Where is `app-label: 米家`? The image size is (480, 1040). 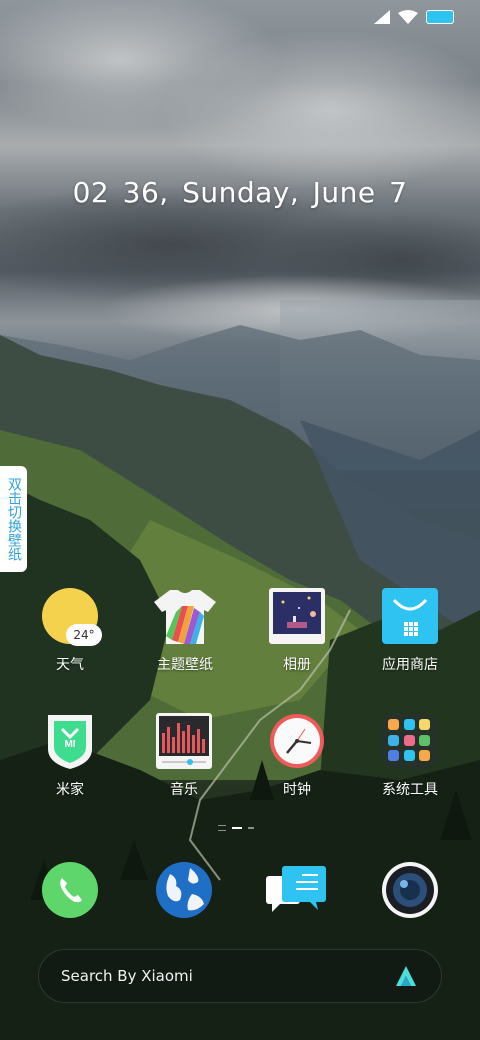 app-label: 米家 is located at coordinates (70, 790).